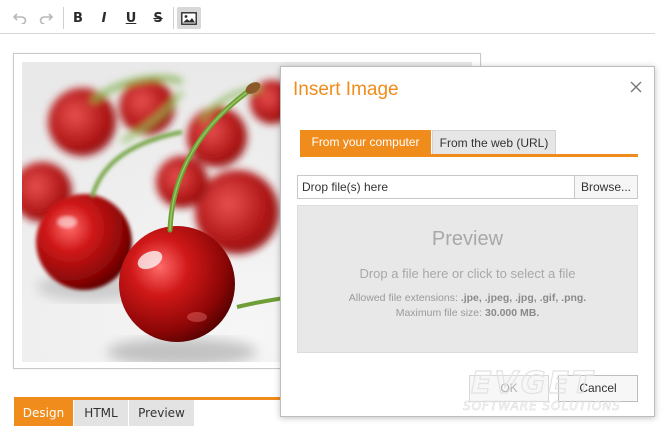  I want to click on max-file-size: Maximum file size: 30.000 MB., so click(467, 313).